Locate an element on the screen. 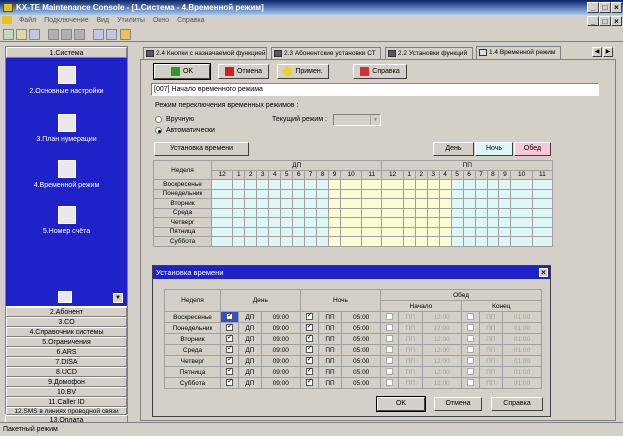 The width and height of the screenshot is (623, 436). tab-function-settings: 2.2 Установки функций is located at coordinates (429, 53).